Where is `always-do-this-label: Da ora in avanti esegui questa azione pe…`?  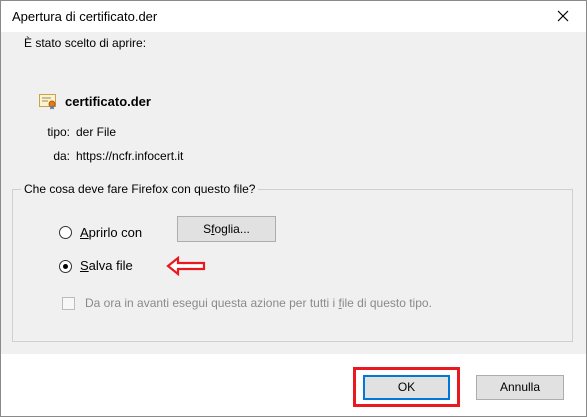 always-do-this-label: Da ora in avanti esegui questa azione pe… is located at coordinates (258, 303).